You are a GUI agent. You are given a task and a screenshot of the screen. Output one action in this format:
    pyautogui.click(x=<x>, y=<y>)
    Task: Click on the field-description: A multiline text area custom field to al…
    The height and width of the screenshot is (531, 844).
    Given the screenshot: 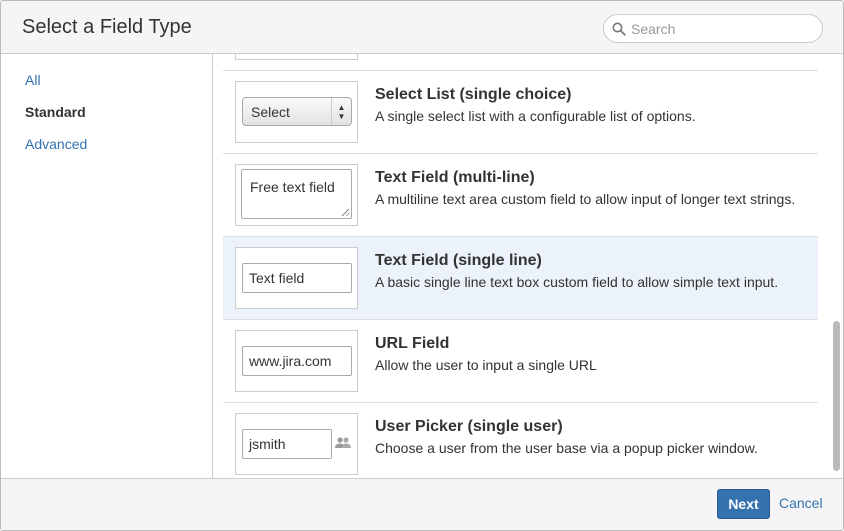 What is the action you would take?
    pyautogui.click(x=585, y=199)
    